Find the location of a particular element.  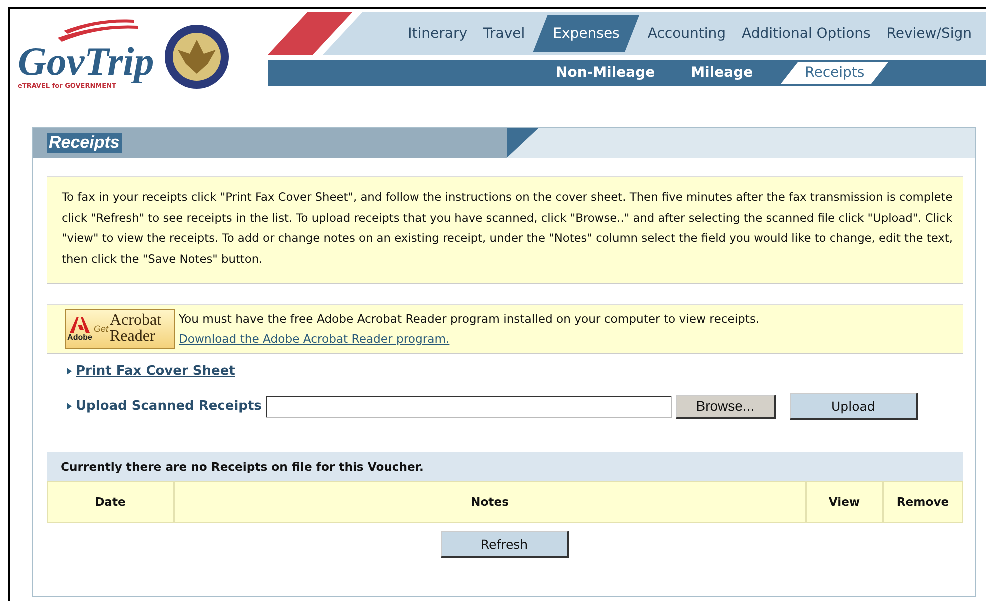

nav-tab: Itinerary is located at coordinates (438, 34).